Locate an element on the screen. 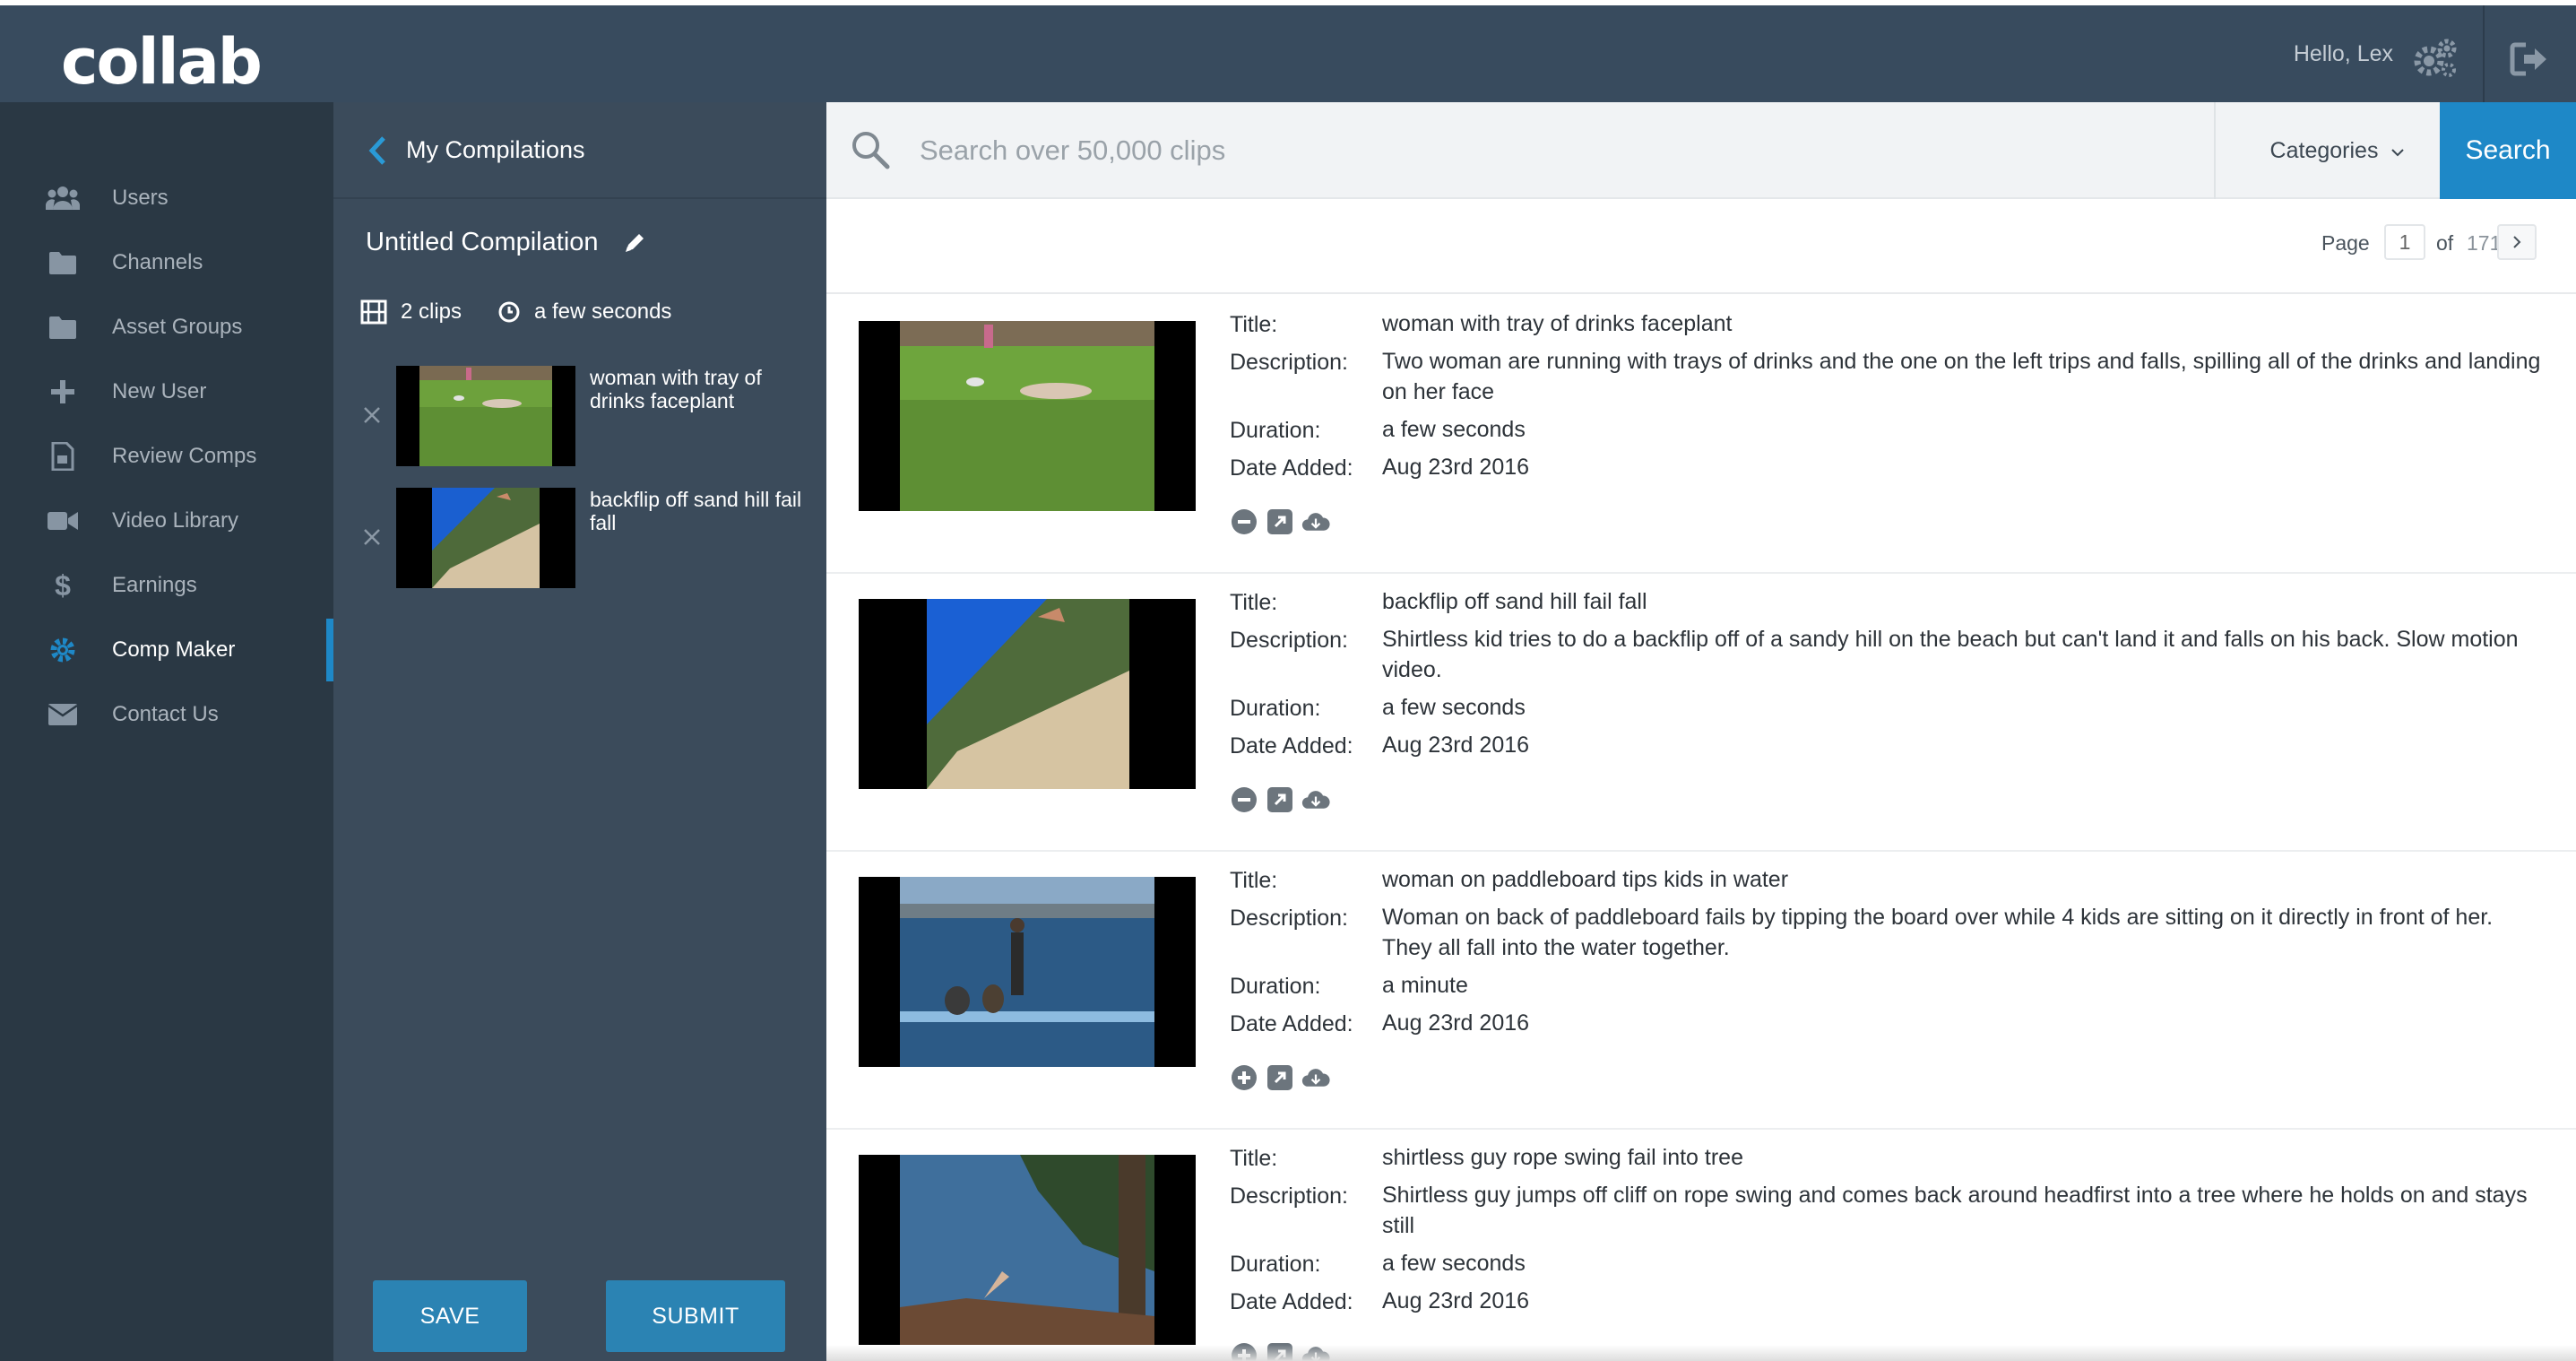 The height and width of the screenshot is (1361, 2576). video-camera-icon is located at coordinates (63, 521).